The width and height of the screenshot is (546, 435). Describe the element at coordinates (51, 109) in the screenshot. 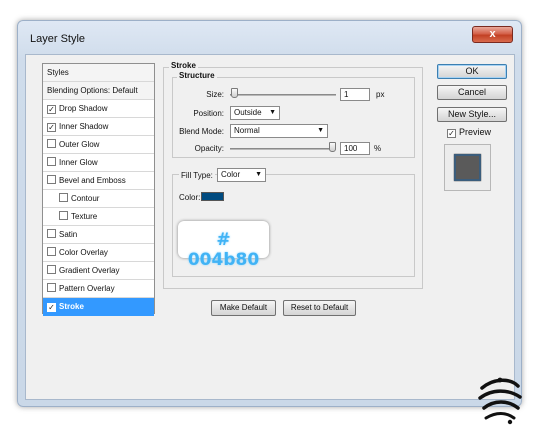

I see `drop-shadow-checkbox: ✓` at that location.